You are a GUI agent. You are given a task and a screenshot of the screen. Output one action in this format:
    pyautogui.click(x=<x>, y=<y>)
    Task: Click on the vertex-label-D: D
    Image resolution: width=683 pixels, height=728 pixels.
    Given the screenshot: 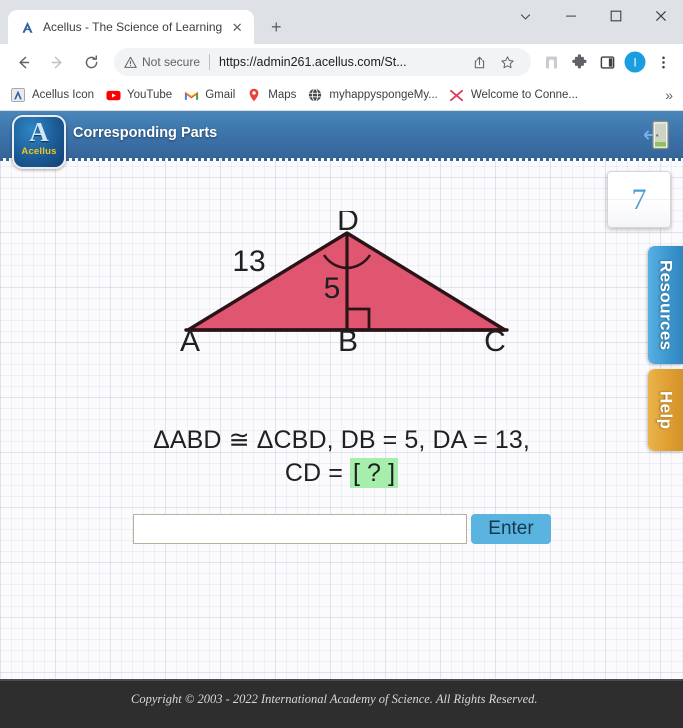 What is the action you would take?
    pyautogui.click(x=348, y=224)
    